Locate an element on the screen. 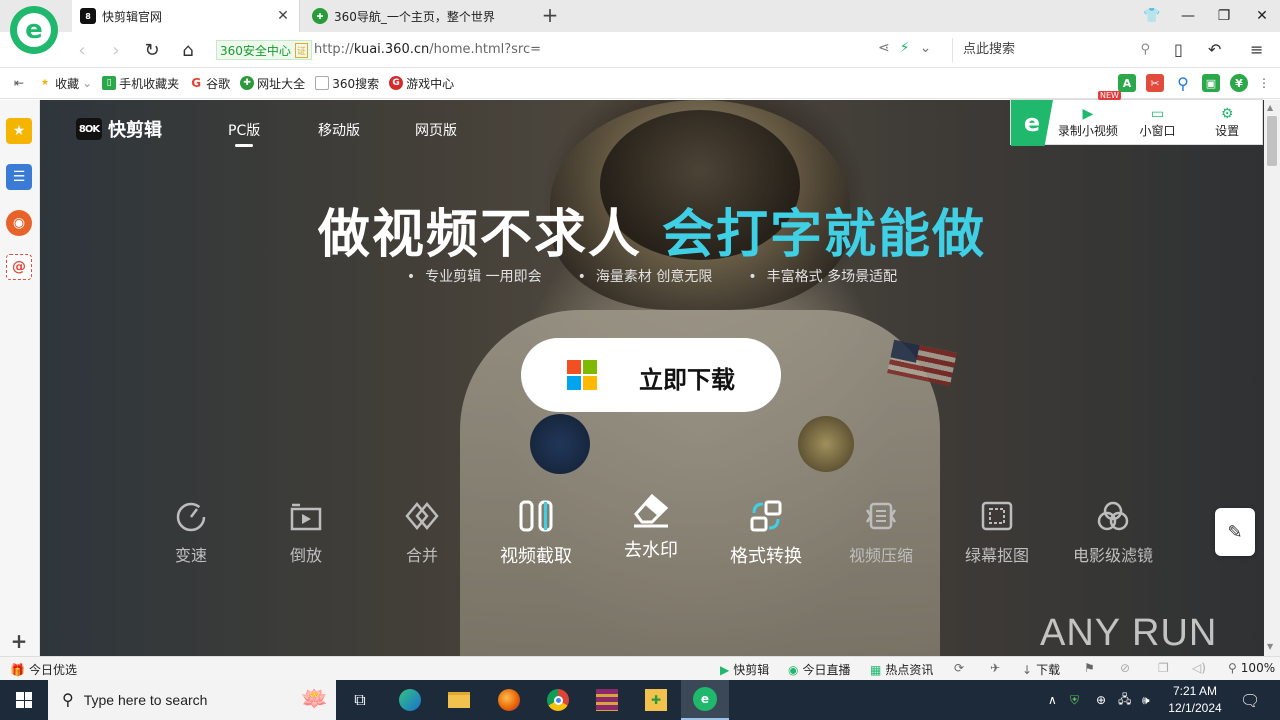 The height and width of the screenshot is (720, 1280). edge-icon is located at coordinates (410, 700).